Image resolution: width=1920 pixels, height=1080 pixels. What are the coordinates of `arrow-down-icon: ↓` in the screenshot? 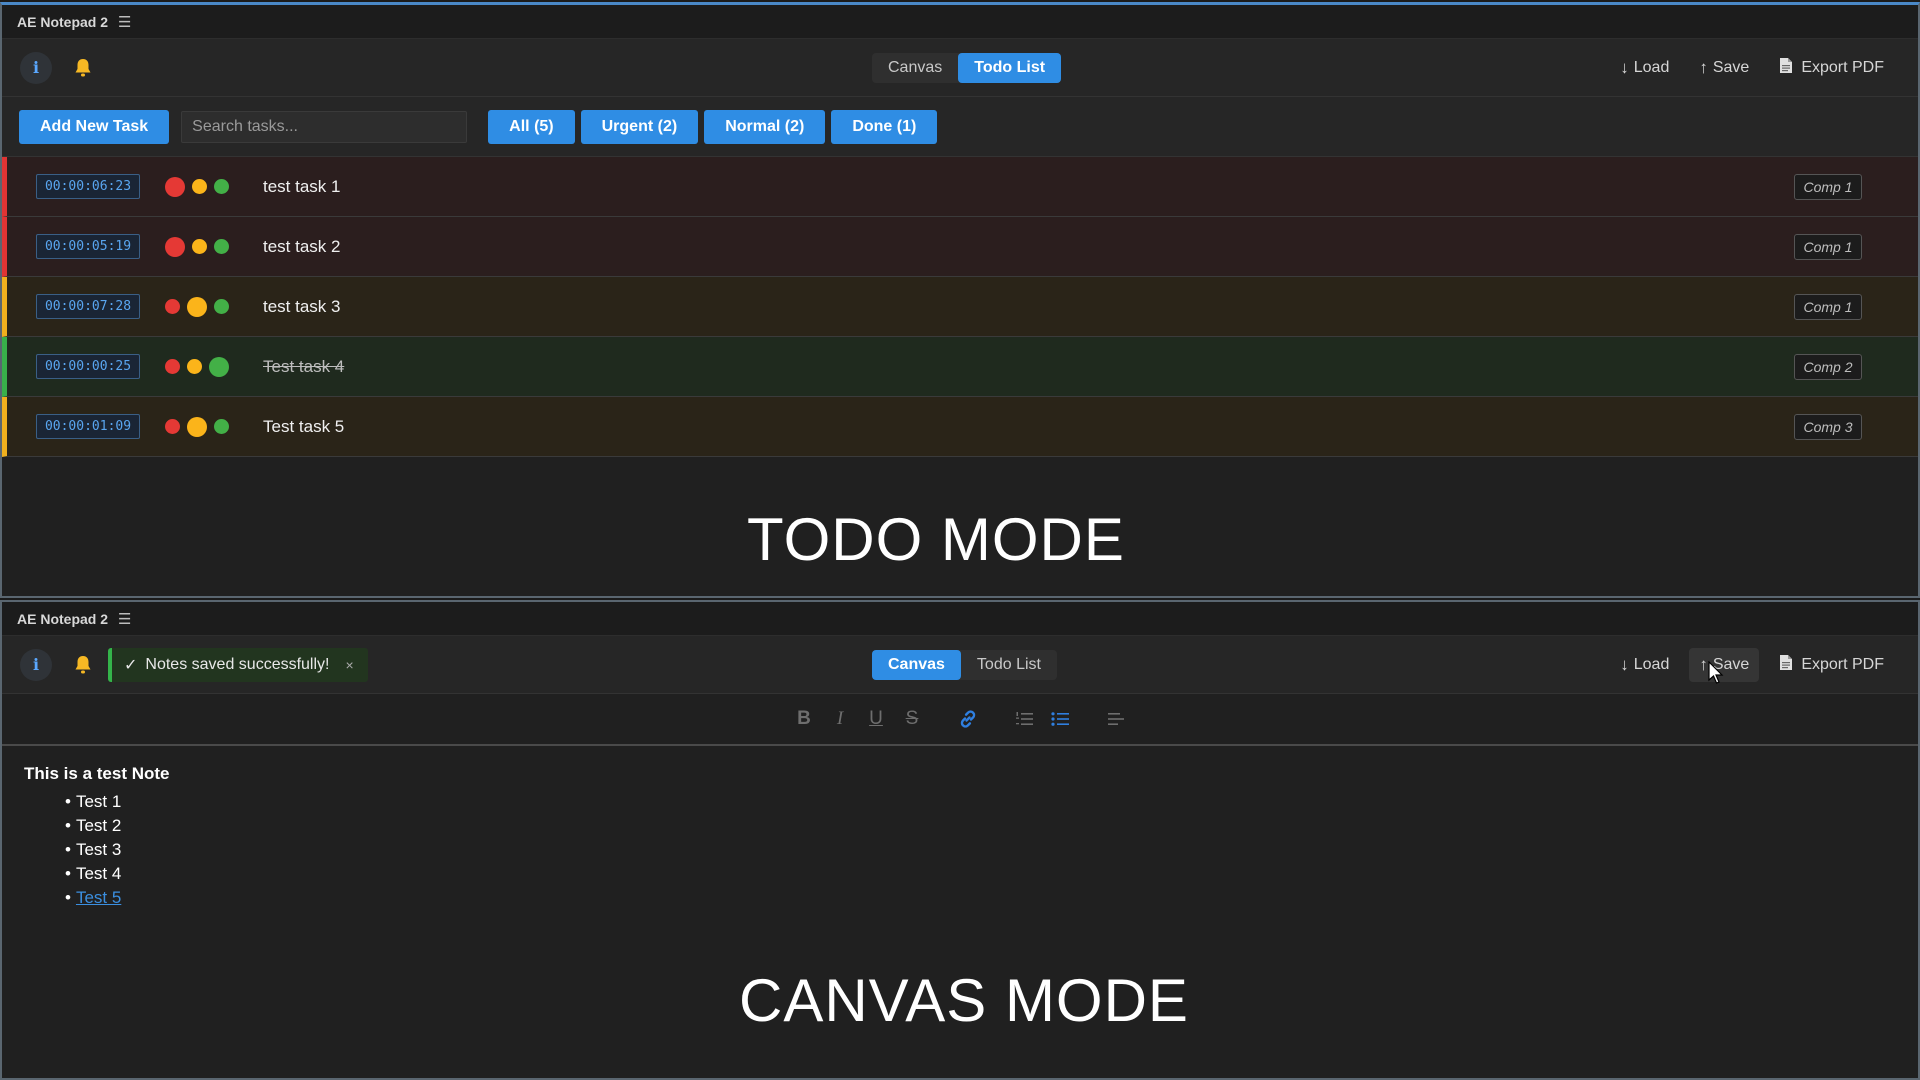 It's located at (1624, 67).